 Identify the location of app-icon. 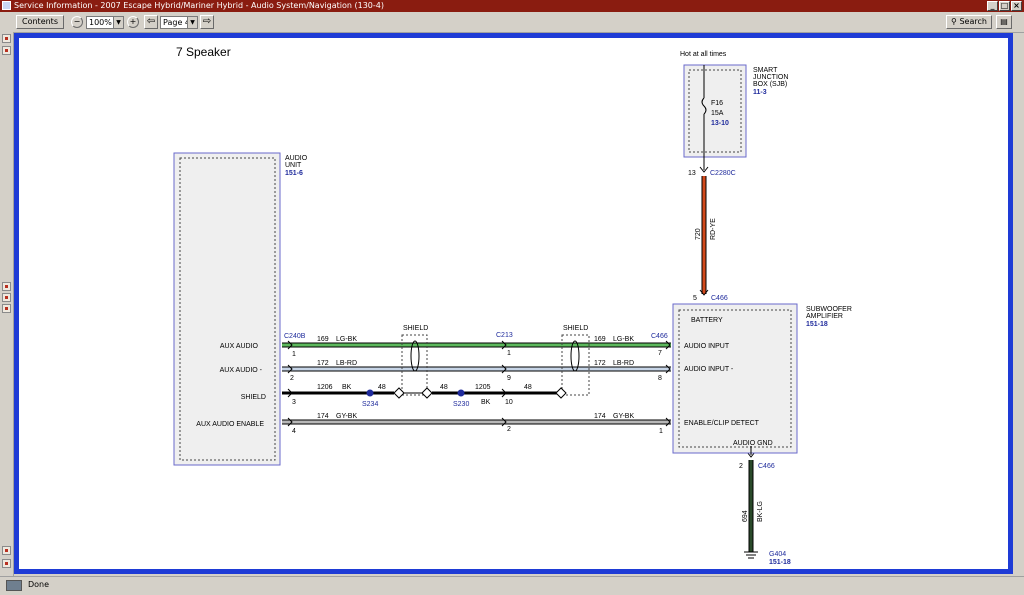
(6, 5).